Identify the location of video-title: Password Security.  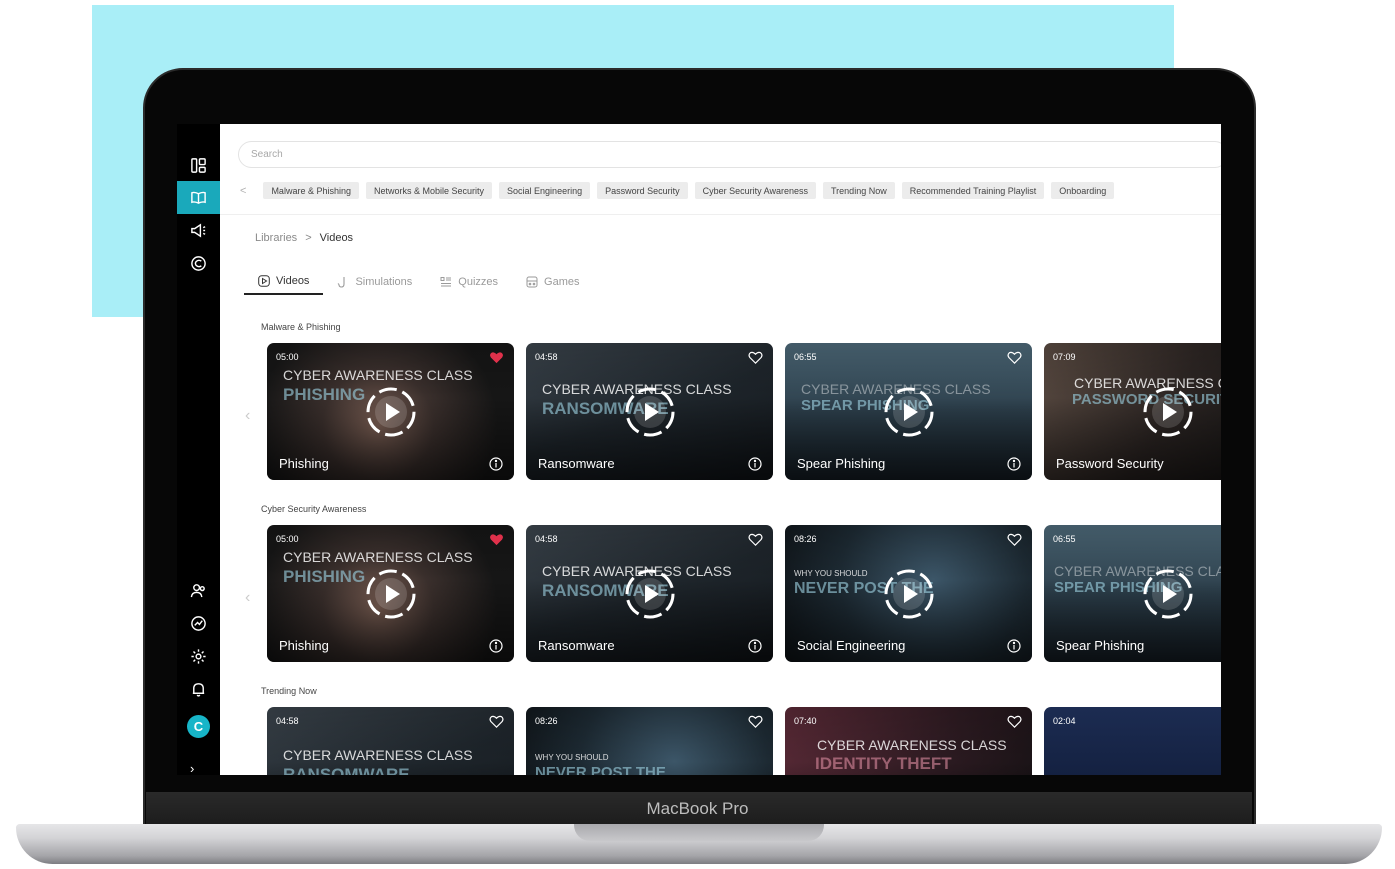
(1110, 463).